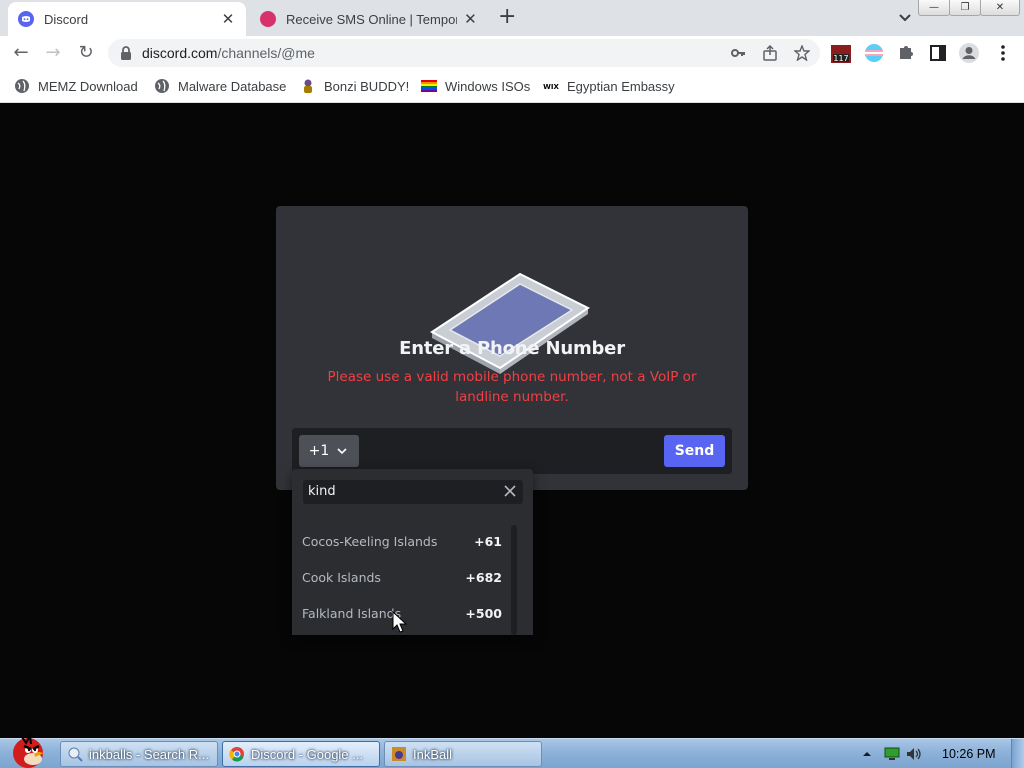  Describe the element at coordinates (694, 451) in the screenshot. I see `send-button: Send` at that location.